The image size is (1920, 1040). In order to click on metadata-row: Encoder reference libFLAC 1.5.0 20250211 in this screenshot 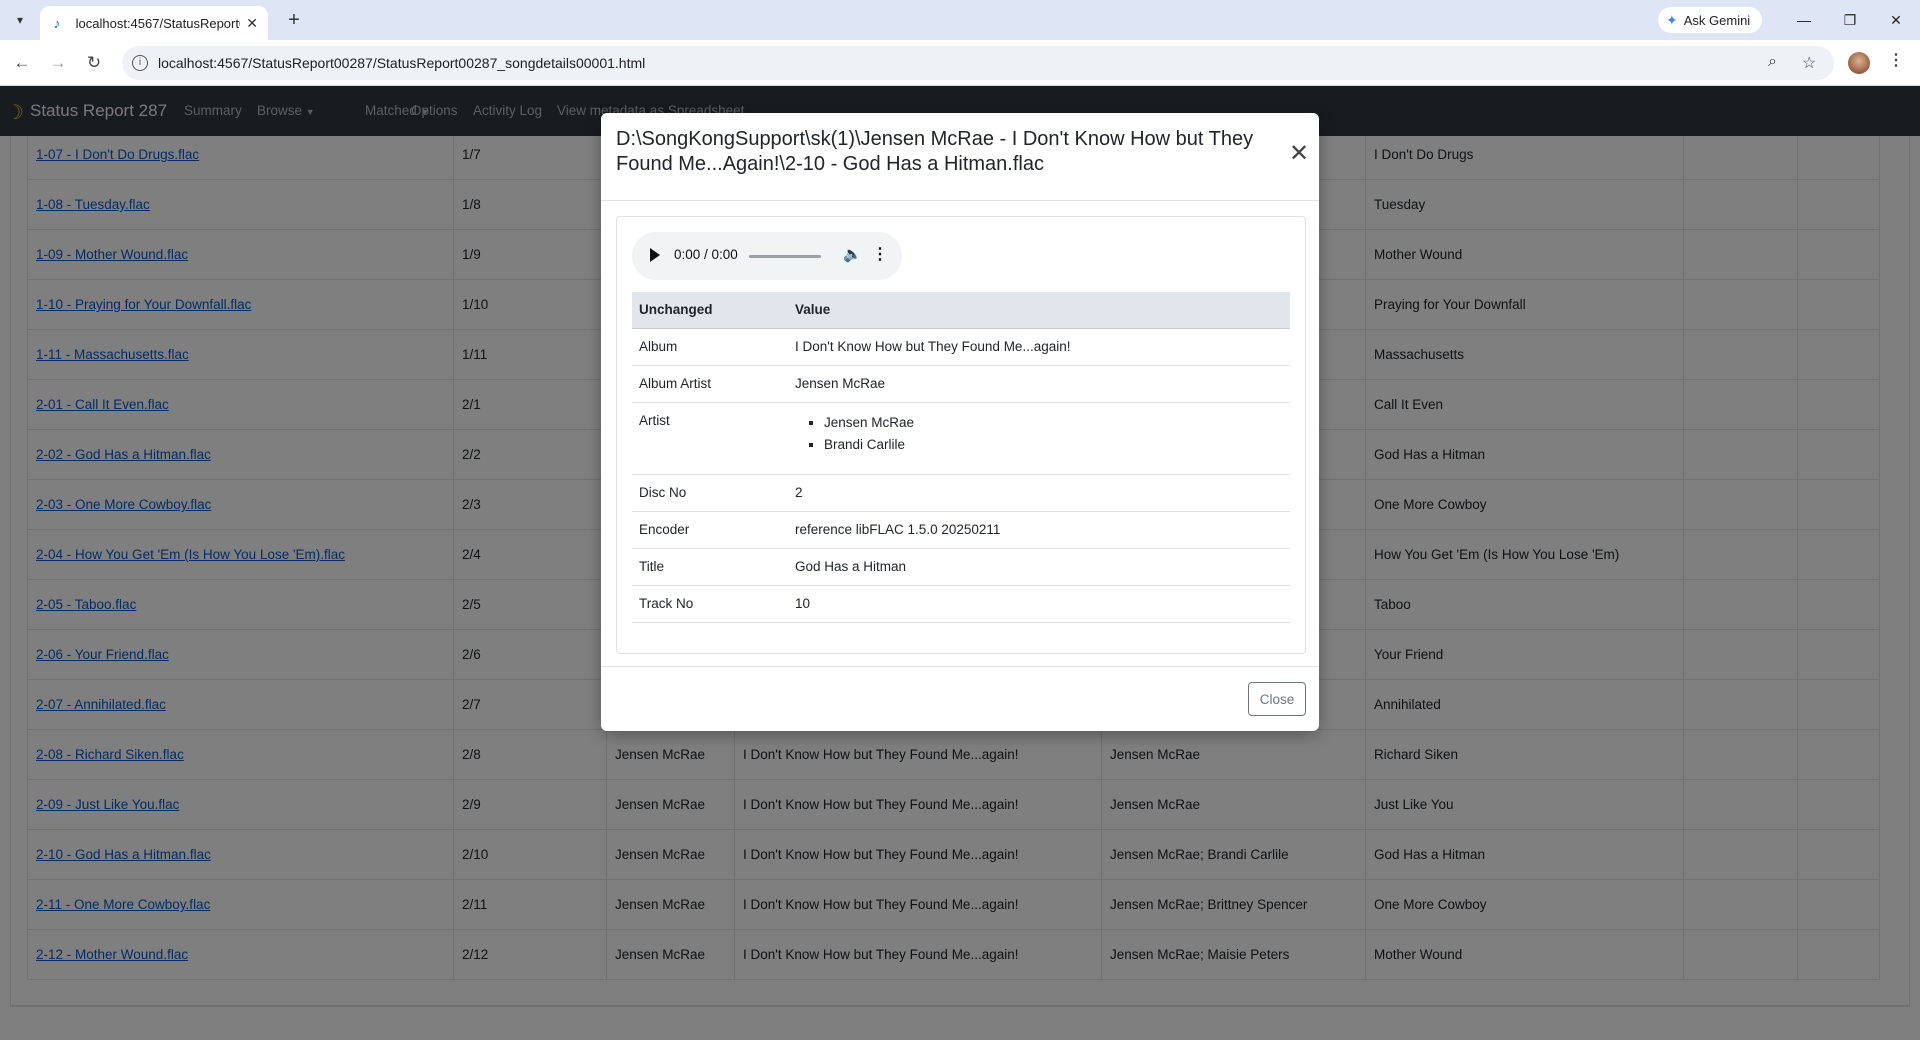, I will do `click(961, 530)`.